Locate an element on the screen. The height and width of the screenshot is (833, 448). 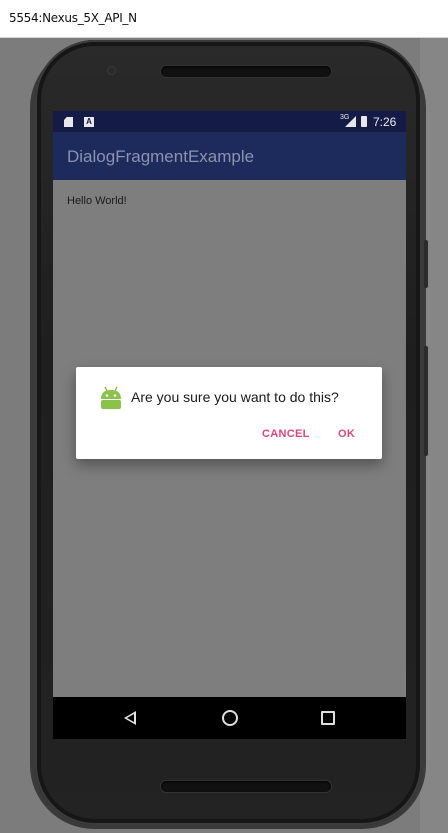
top-speaker is located at coordinates (246, 71).